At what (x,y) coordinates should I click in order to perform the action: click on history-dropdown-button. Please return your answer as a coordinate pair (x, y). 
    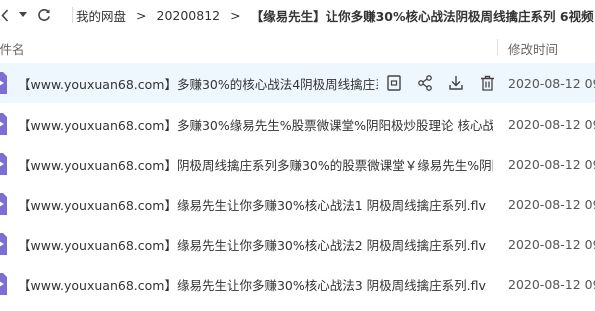
    Looking at the image, I should click on (23, 15).